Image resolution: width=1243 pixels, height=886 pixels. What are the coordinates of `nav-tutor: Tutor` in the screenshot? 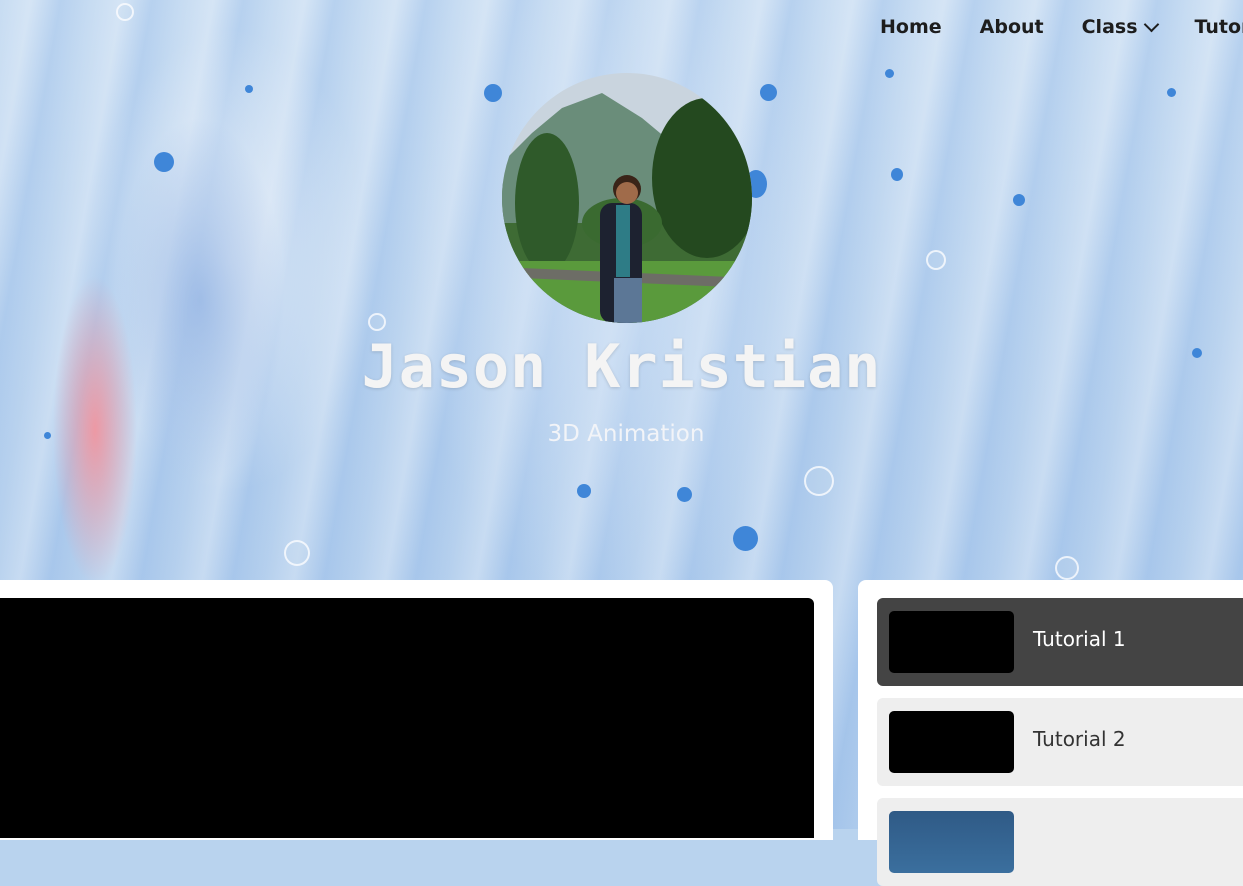 It's located at (1219, 27).